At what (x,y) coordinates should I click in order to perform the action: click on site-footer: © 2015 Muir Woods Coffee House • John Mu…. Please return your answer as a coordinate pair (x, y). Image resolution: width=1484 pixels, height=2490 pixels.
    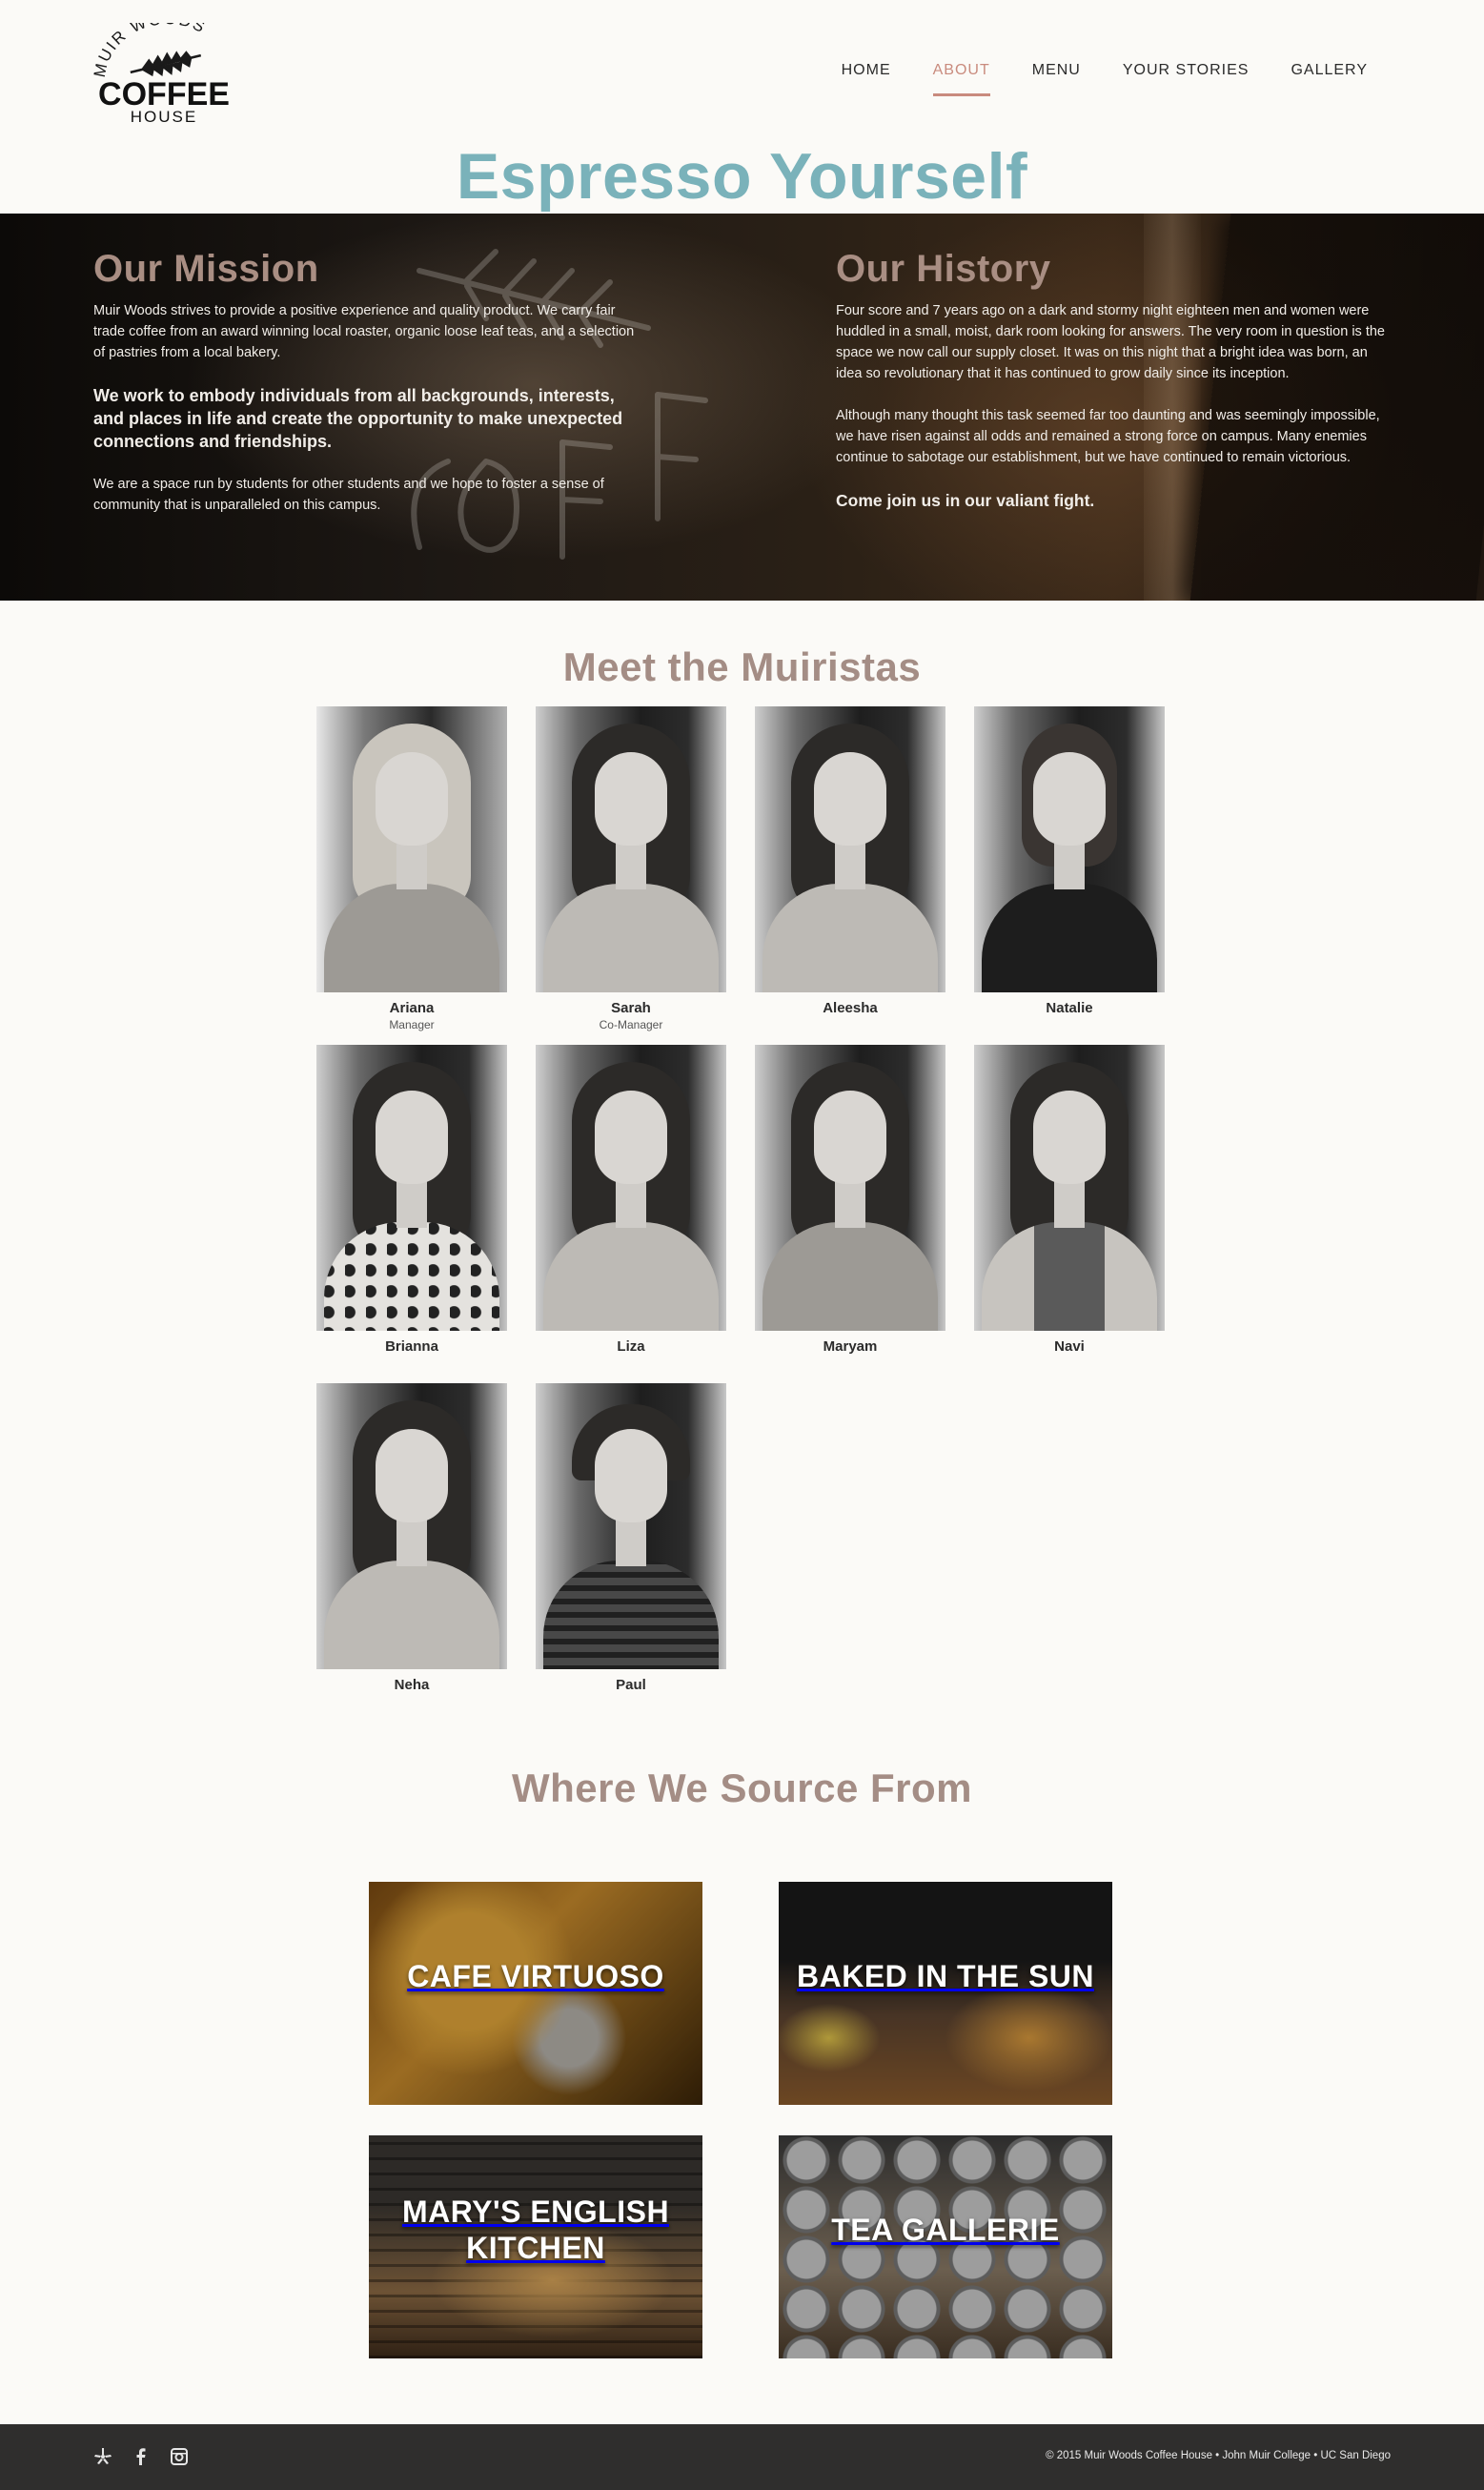
    Looking at the image, I should click on (742, 2457).